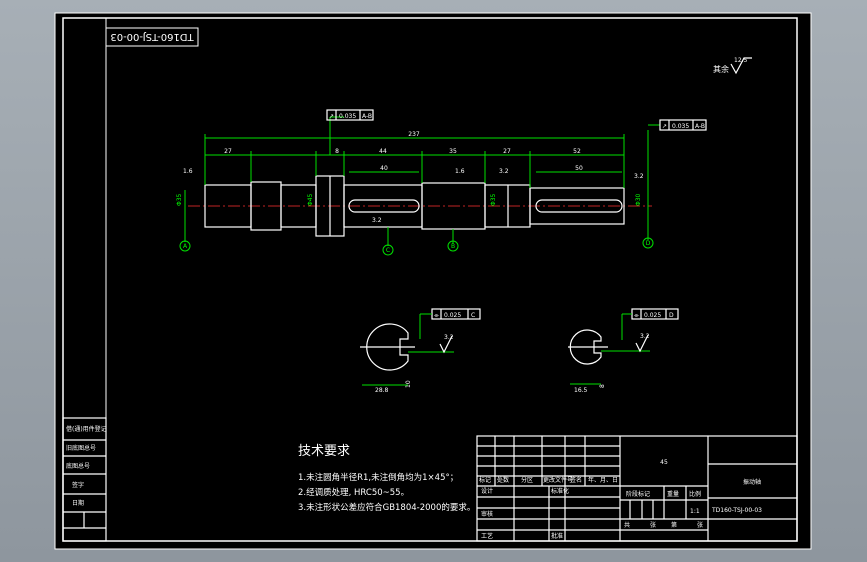 This screenshot has height=562, width=867. Describe the element at coordinates (652, 315) in the screenshot. I see `tol-s2-value: 0.025` at that location.